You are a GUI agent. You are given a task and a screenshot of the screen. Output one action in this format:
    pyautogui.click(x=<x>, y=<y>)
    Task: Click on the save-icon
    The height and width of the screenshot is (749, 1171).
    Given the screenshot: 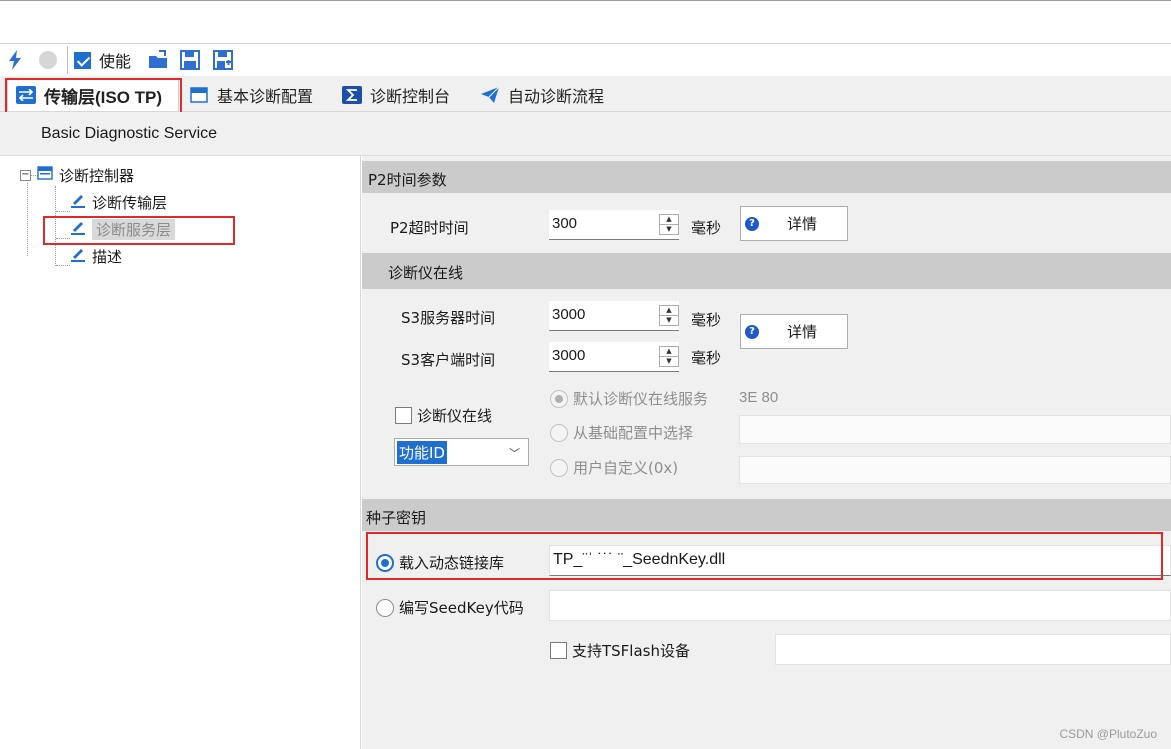 What is the action you would take?
    pyautogui.click(x=190, y=60)
    